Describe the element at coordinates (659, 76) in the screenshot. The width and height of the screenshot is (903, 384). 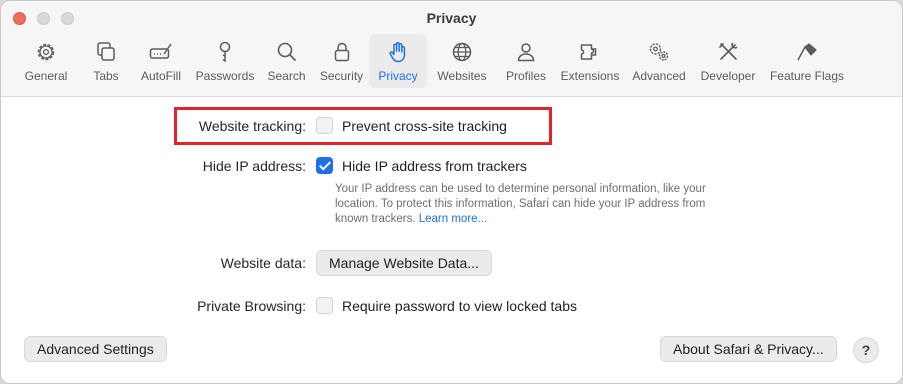
I see `tab-label: Advanced` at that location.